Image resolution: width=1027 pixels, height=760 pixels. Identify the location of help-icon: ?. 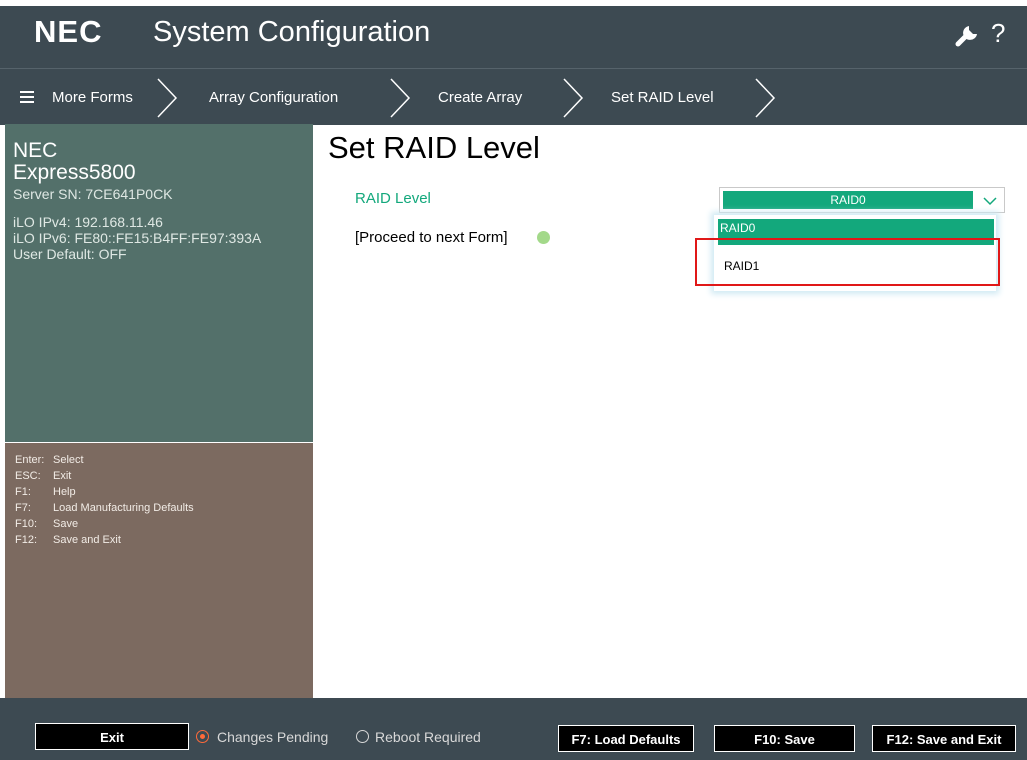
(998, 33).